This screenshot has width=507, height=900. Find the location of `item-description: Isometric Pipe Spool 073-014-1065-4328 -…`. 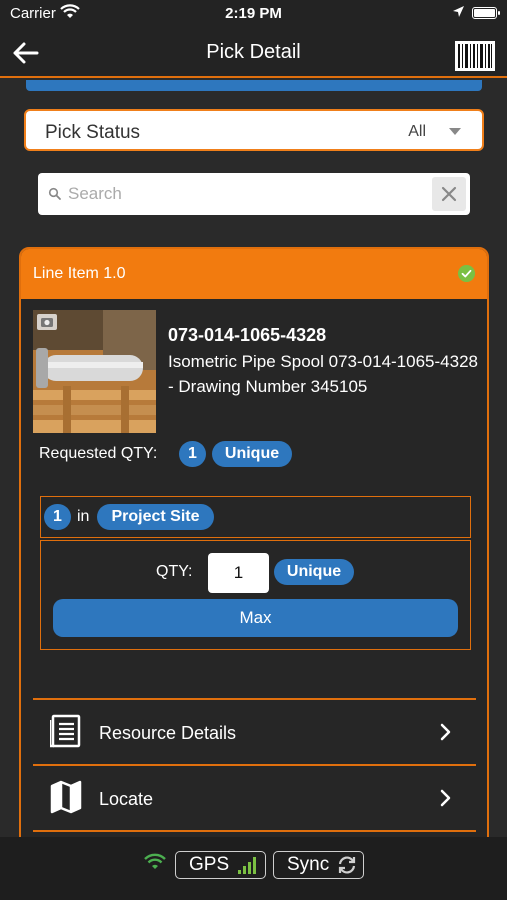

item-description: Isometric Pipe Spool 073-014-1065-4328 -… is located at coordinates (323, 374).